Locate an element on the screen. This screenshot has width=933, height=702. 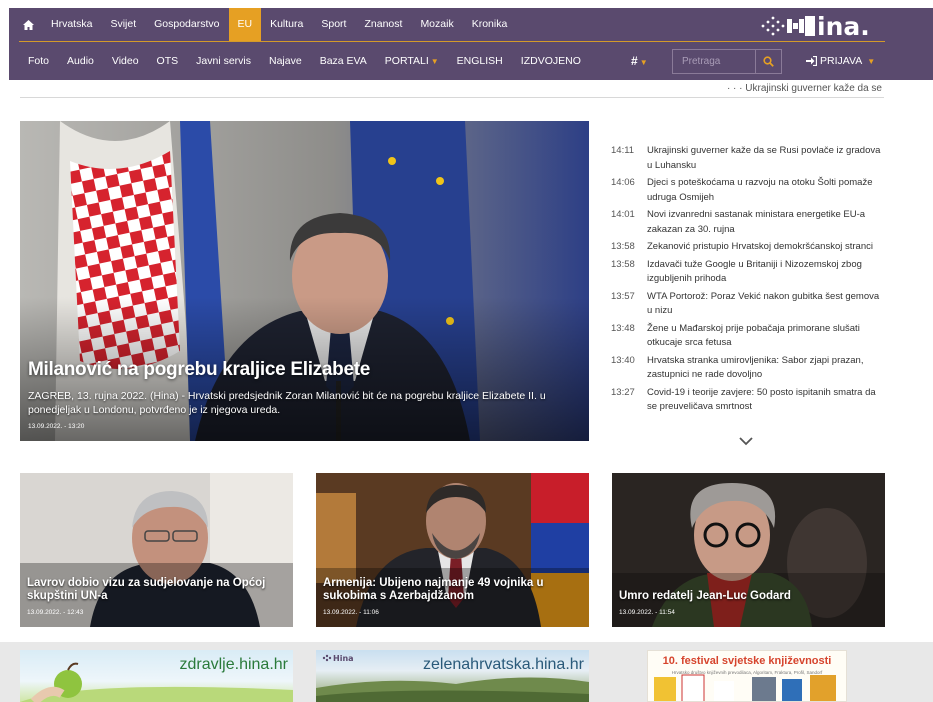
news-time: 13:27 is located at coordinates (623, 392).